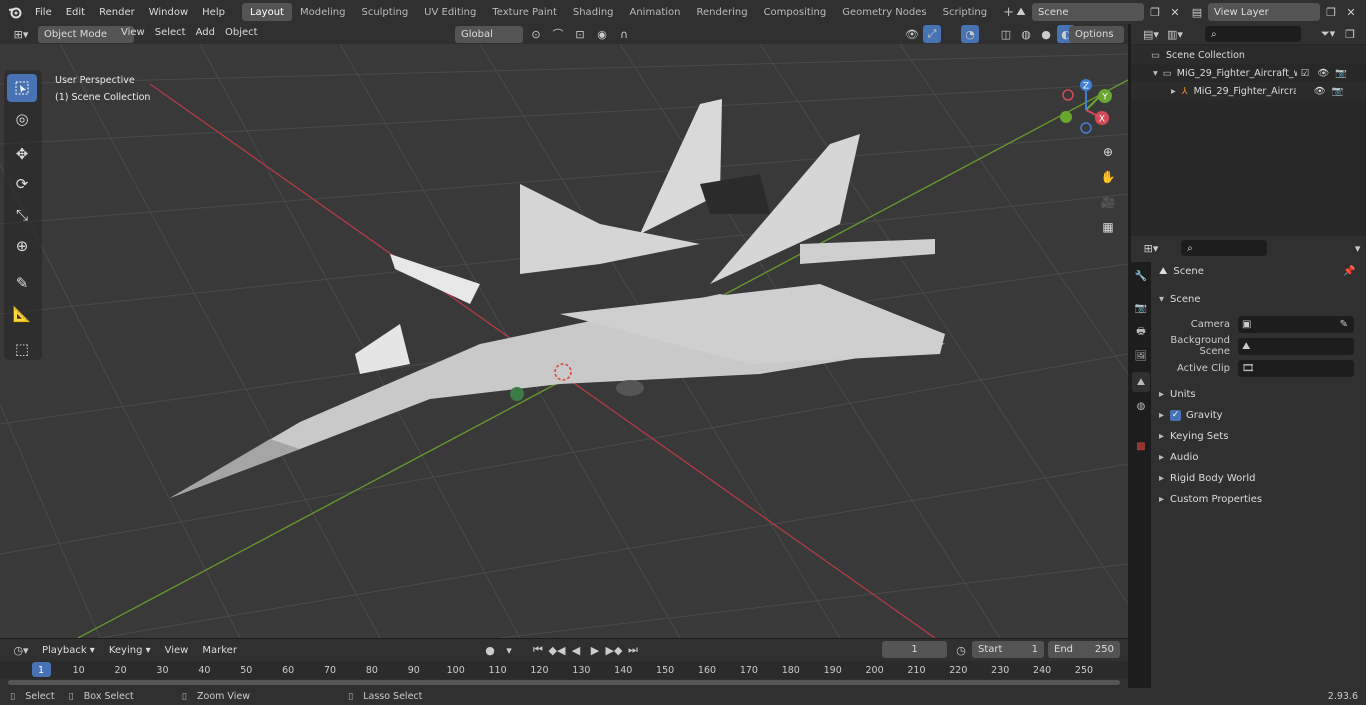 The width and height of the screenshot is (1366, 705). What do you see at coordinates (22, 246) in the screenshot?
I see `transform-tool-icon: ⊕` at bounding box center [22, 246].